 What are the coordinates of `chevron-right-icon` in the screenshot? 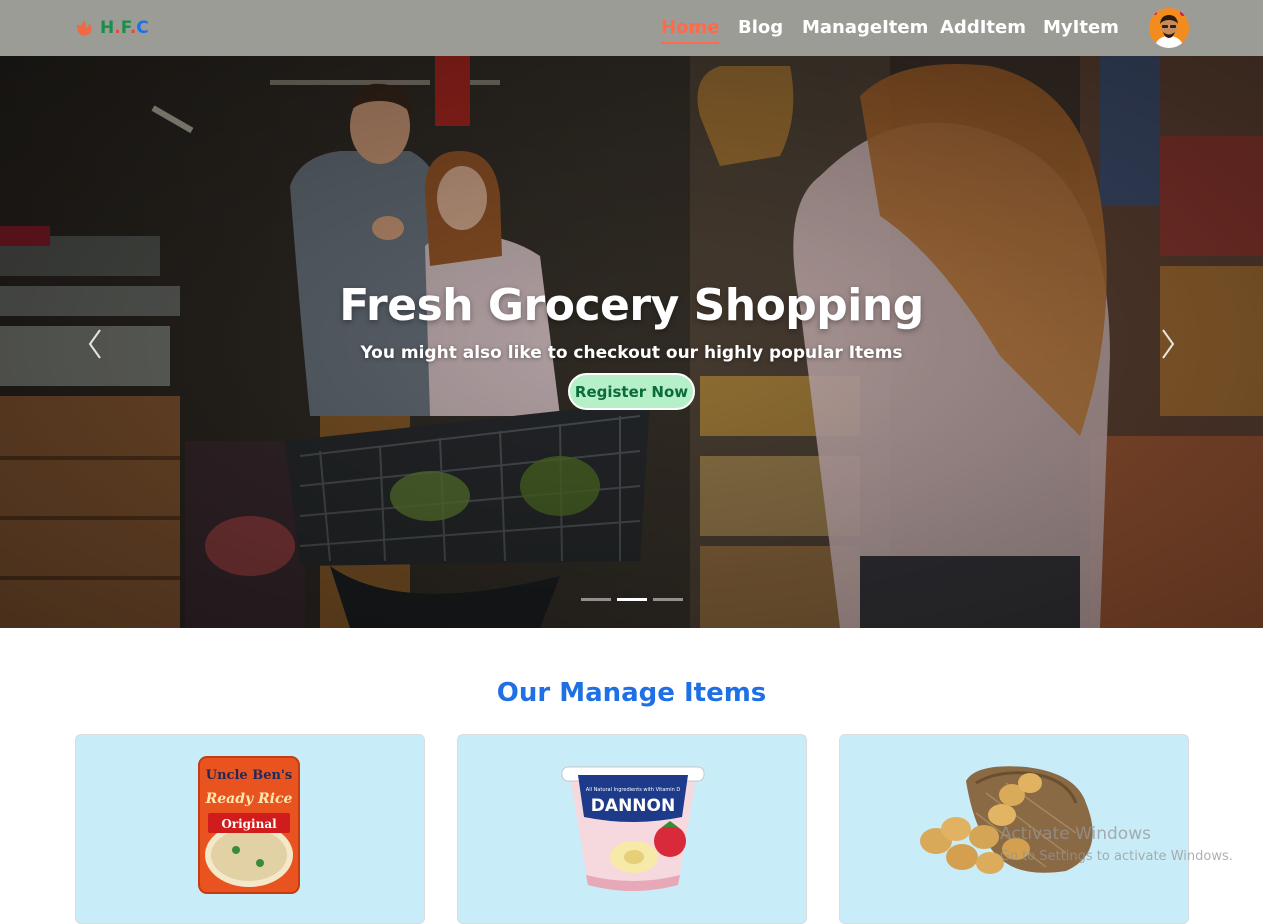 It's located at (1168, 344).